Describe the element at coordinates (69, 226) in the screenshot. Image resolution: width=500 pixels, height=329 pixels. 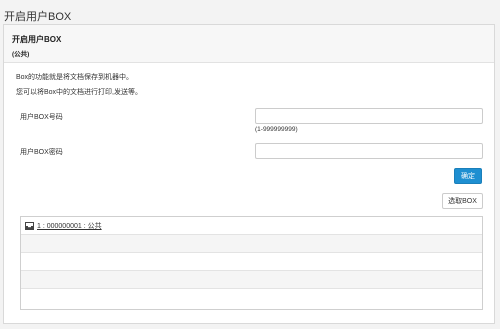
I see `box-list-entry-label: 1 : 000000001 : 公共` at that location.